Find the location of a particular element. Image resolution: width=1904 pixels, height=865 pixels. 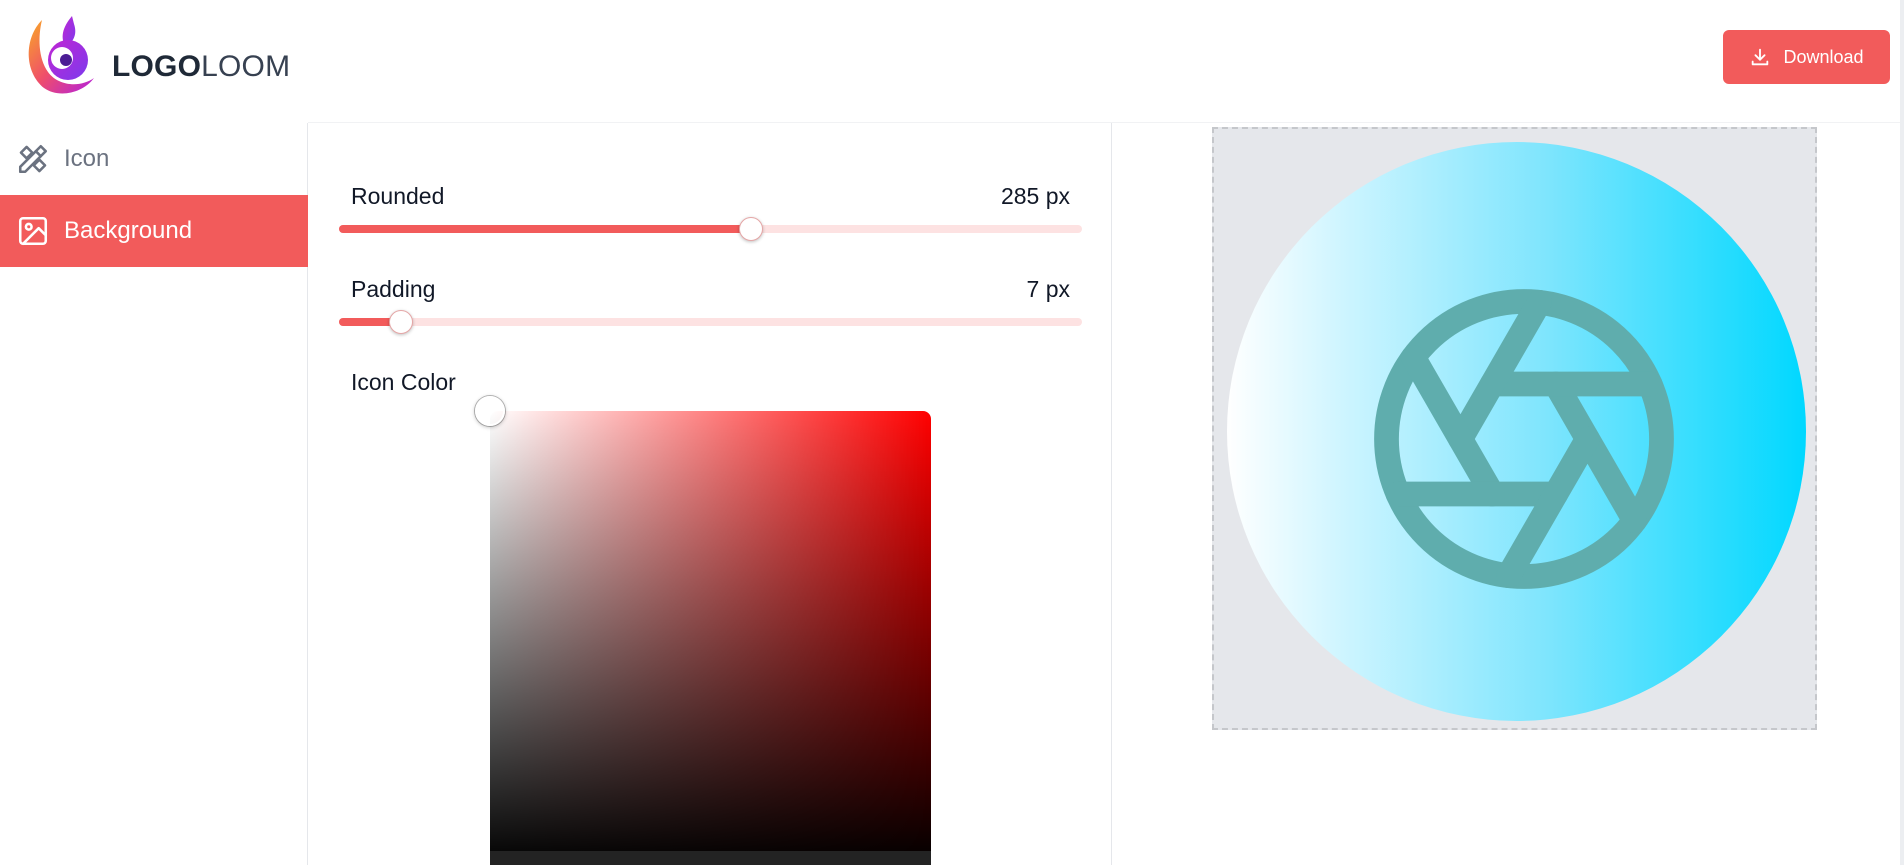

sidebar-item-label: Icon is located at coordinates (87, 158).